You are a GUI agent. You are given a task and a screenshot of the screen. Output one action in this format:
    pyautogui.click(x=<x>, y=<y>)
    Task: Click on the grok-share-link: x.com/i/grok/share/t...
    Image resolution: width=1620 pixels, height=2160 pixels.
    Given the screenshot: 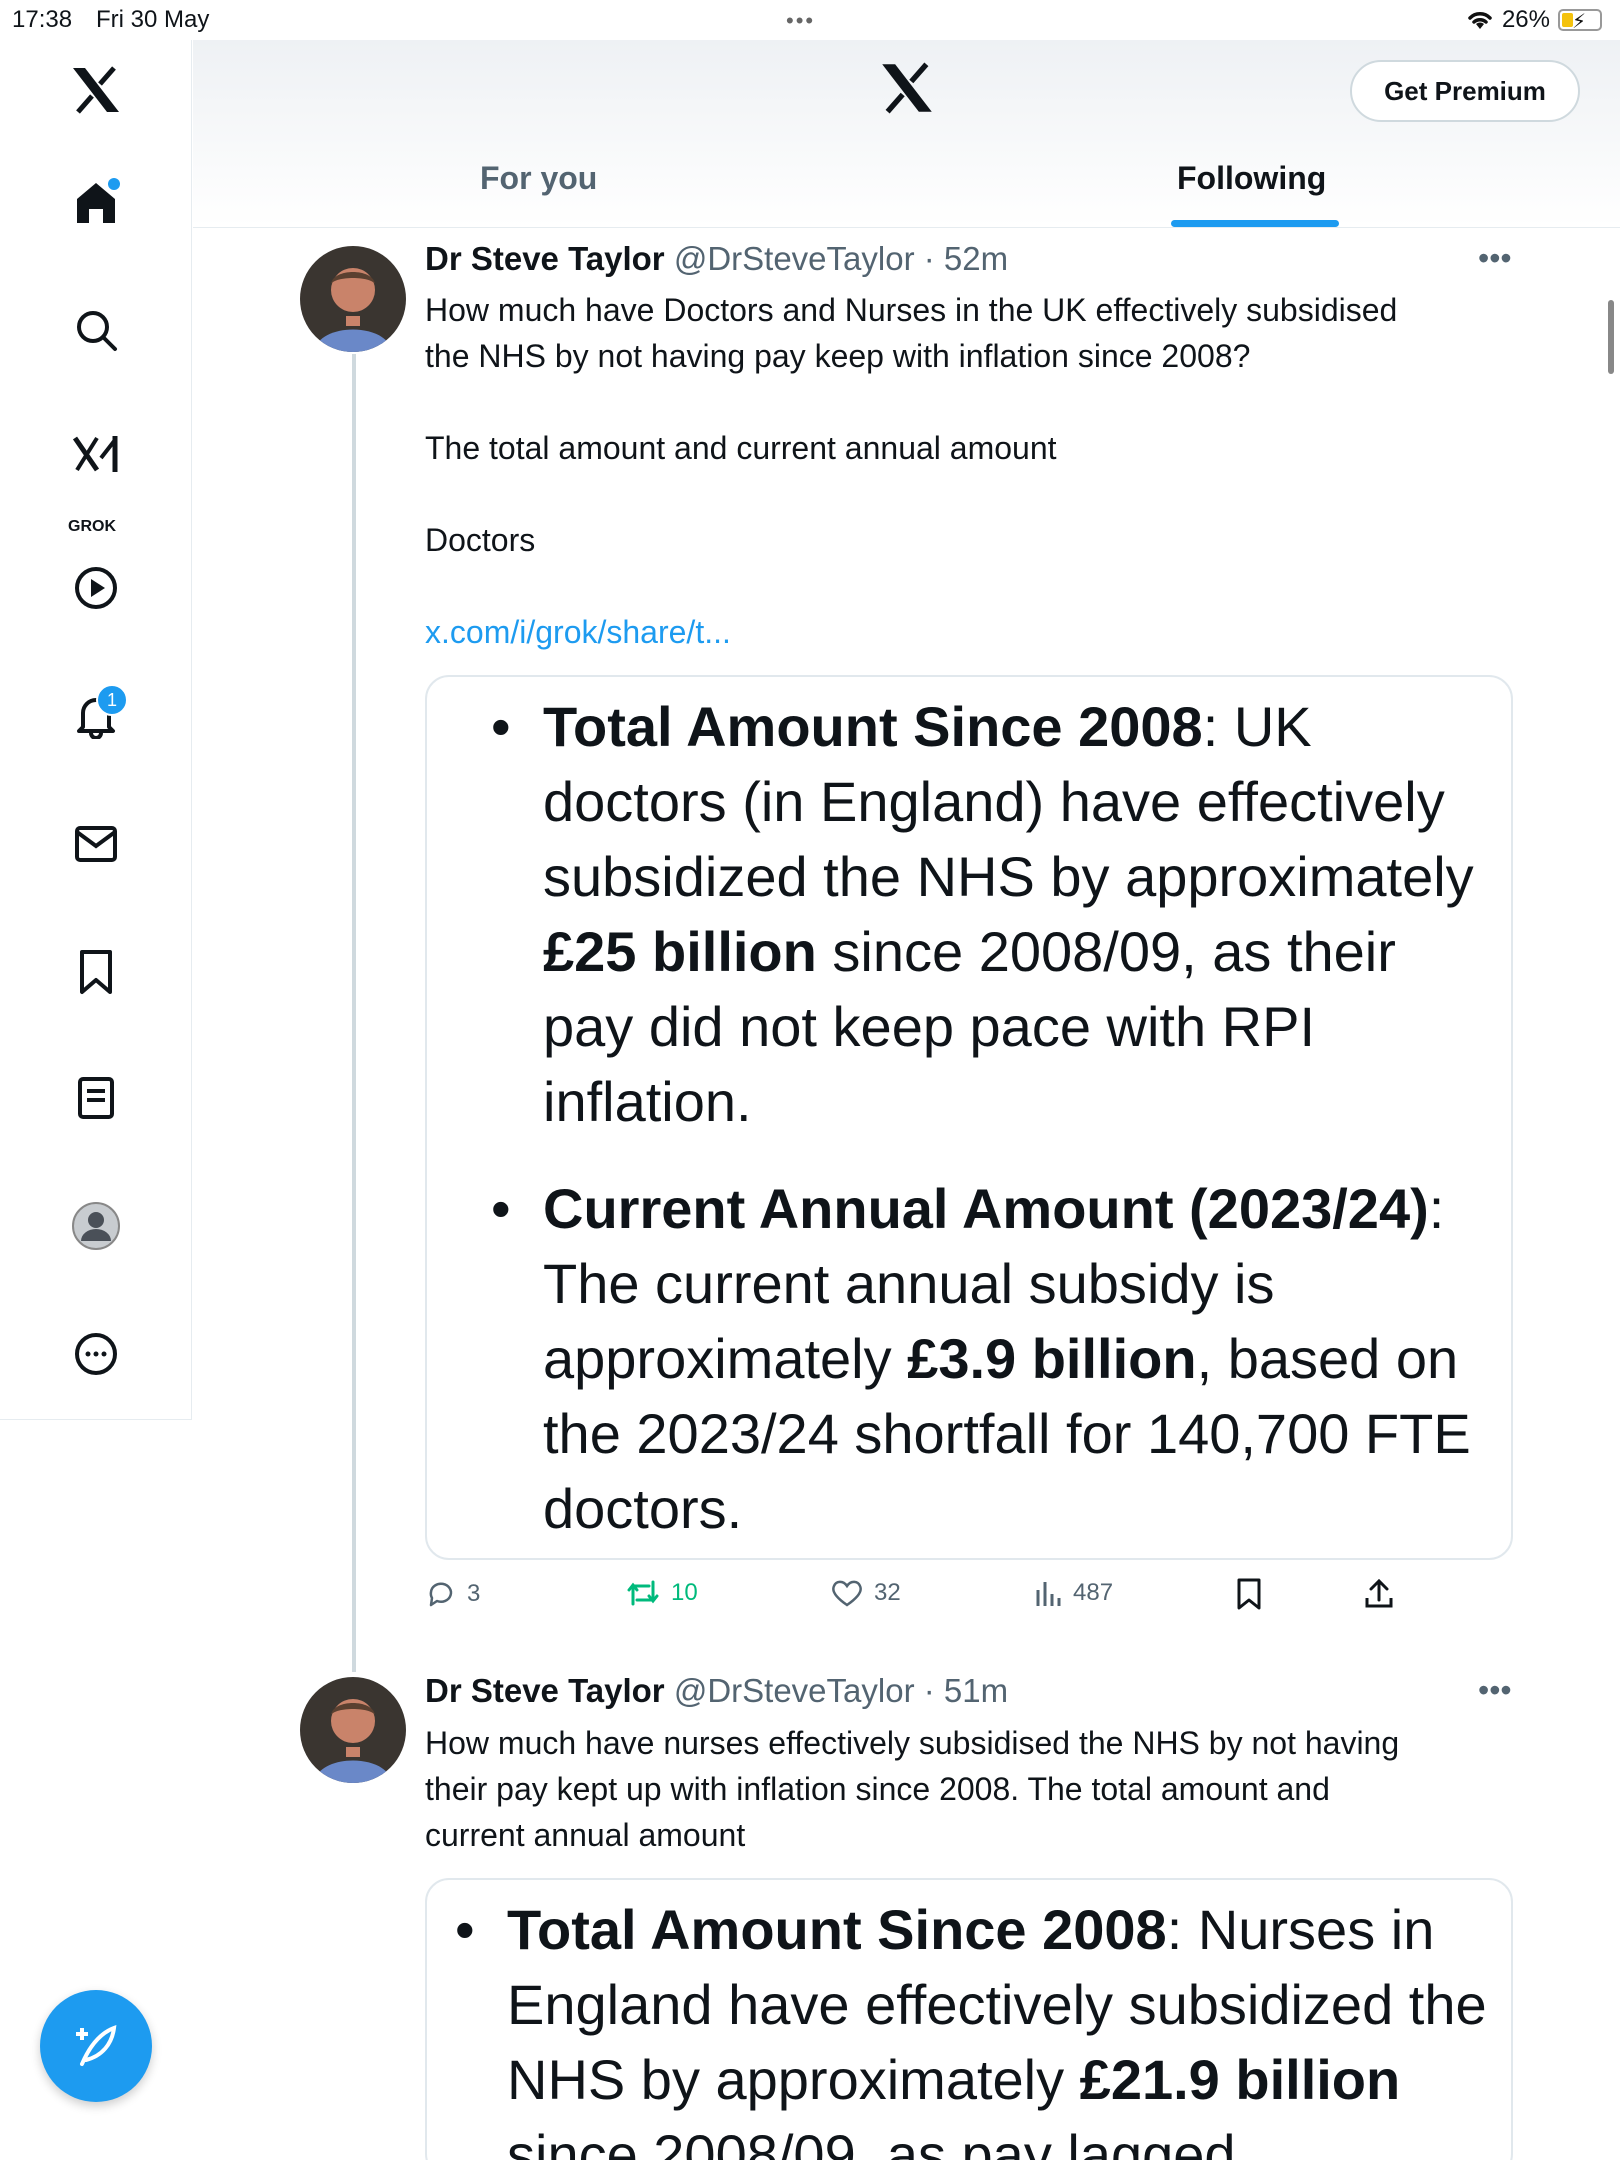 What is the action you would take?
    pyautogui.click(x=911, y=632)
    